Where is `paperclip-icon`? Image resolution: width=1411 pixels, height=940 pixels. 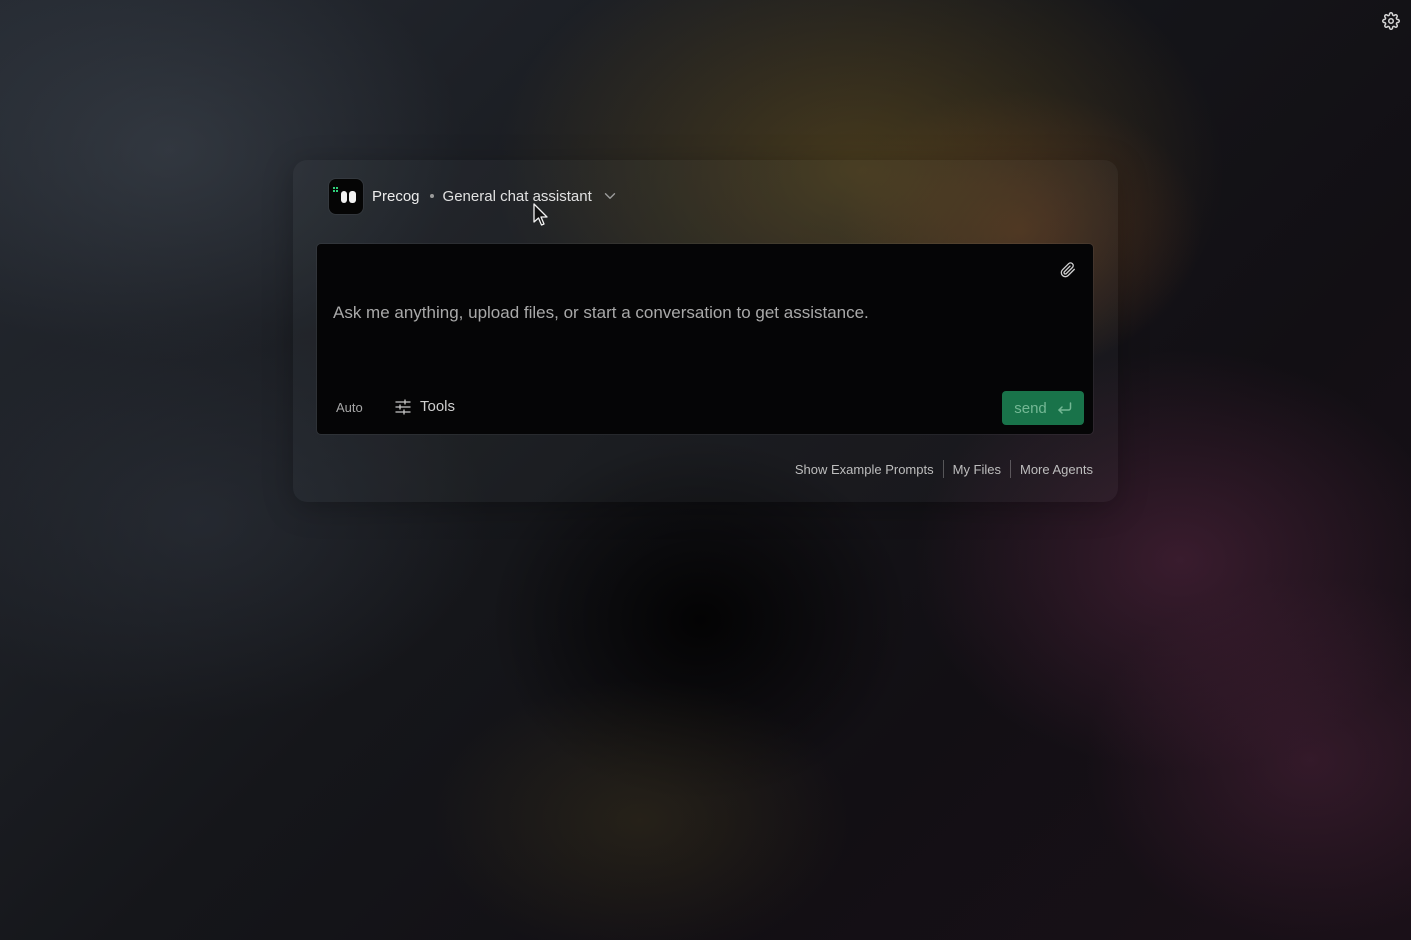 paperclip-icon is located at coordinates (1067, 270).